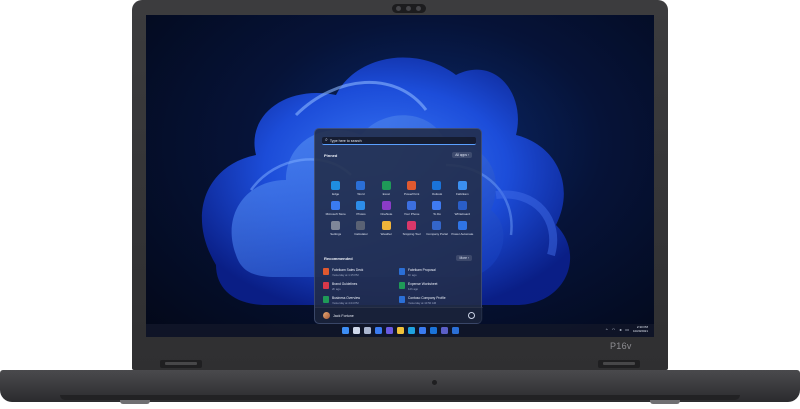  I want to click on app-label: Microsoft Store, so click(335, 214).